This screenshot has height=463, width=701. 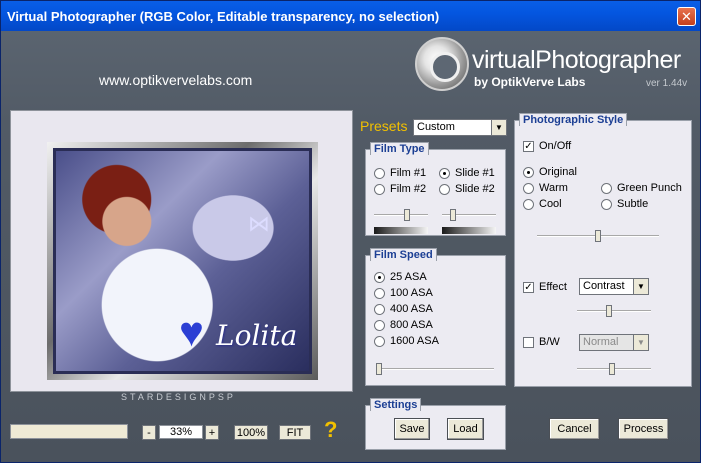 I want to click on film-type-slide2: Slide #2, so click(x=467, y=189).